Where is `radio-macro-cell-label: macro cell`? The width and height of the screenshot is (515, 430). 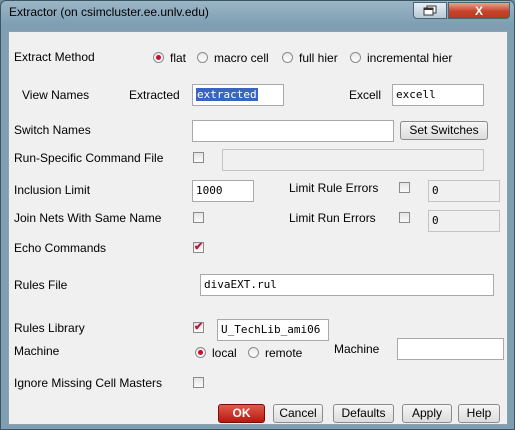 radio-macro-cell-label: macro cell is located at coordinates (241, 58).